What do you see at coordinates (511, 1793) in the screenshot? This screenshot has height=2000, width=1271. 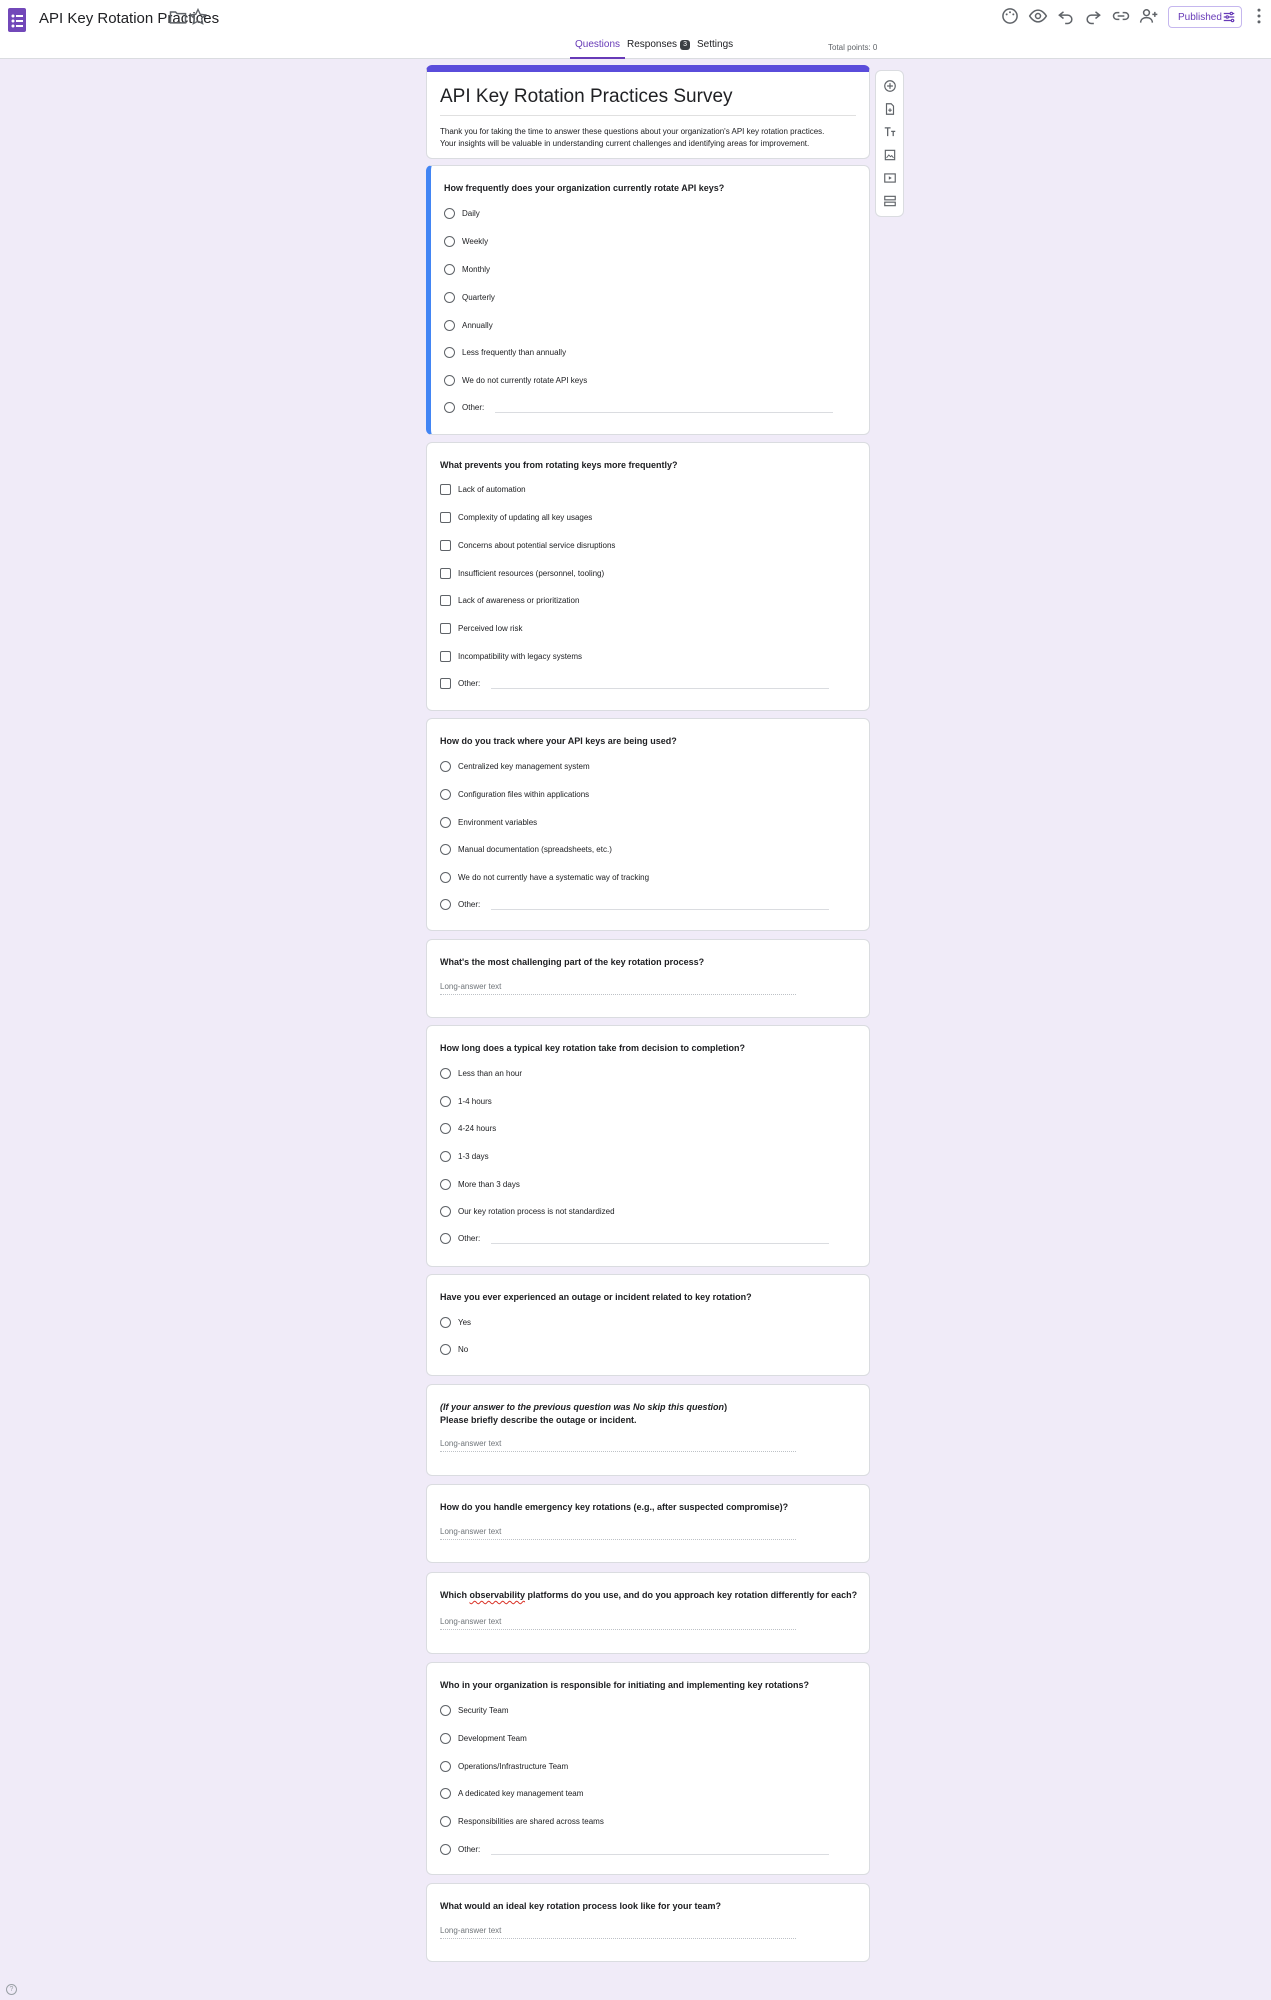 I see `radio-option: A dedicated key management team` at bounding box center [511, 1793].